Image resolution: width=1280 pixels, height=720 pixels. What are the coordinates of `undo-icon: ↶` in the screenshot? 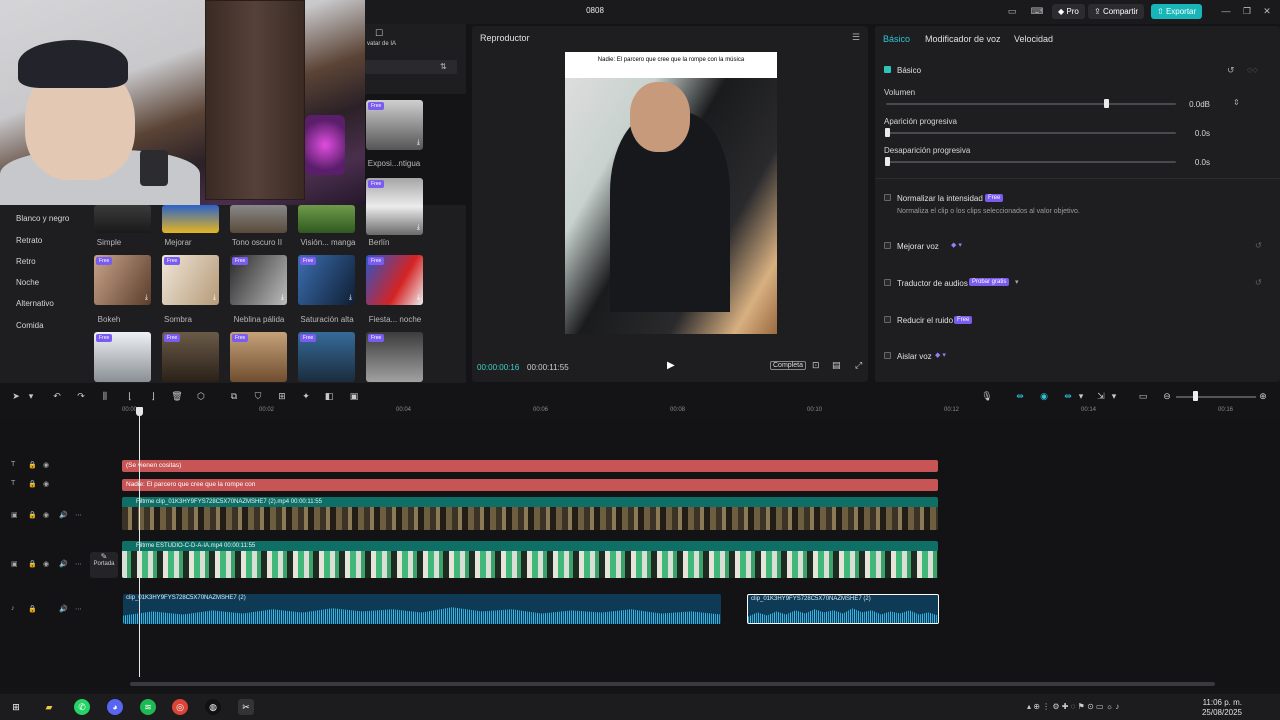 It's located at (57, 396).